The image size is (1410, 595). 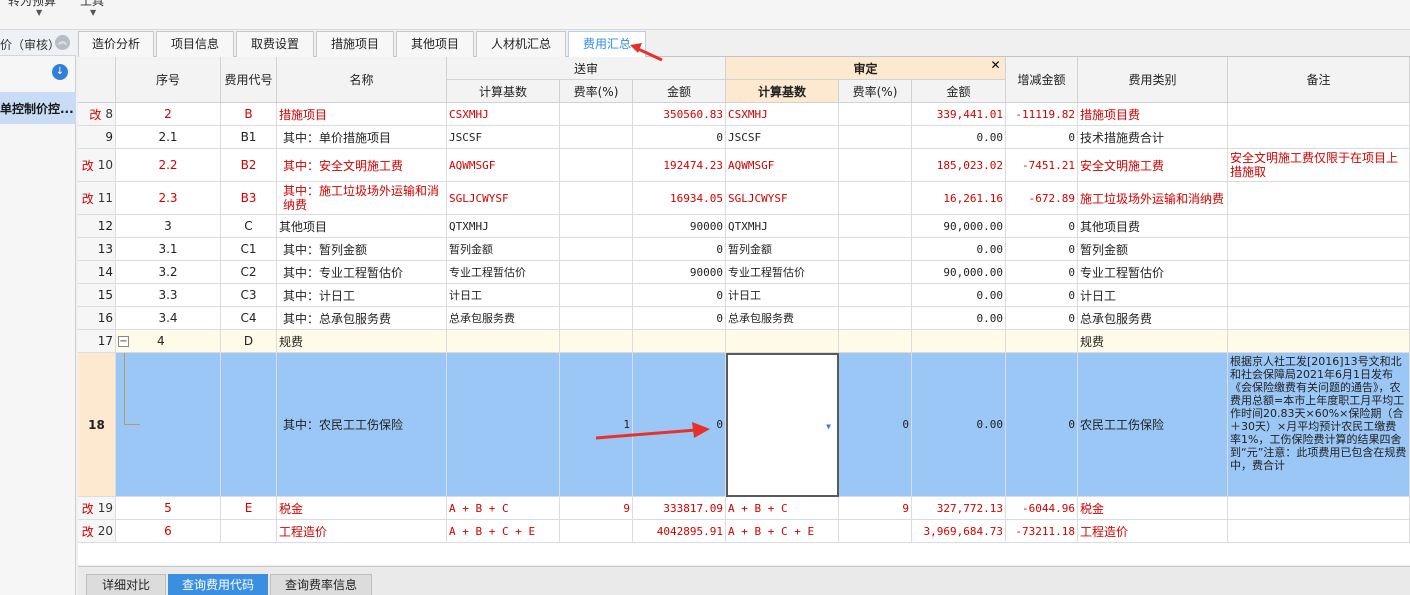 I want to click on row-number-cell: 18, so click(x=97, y=425).